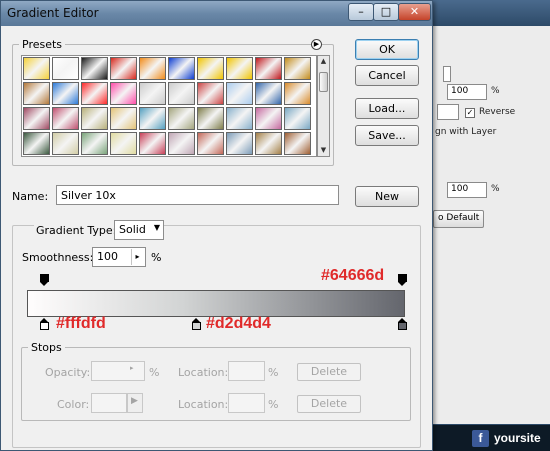 The image size is (550, 451). Describe the element at coordinates (497, 112) in the screenshot. I see `background-reverse-label: Reverse` at that location.